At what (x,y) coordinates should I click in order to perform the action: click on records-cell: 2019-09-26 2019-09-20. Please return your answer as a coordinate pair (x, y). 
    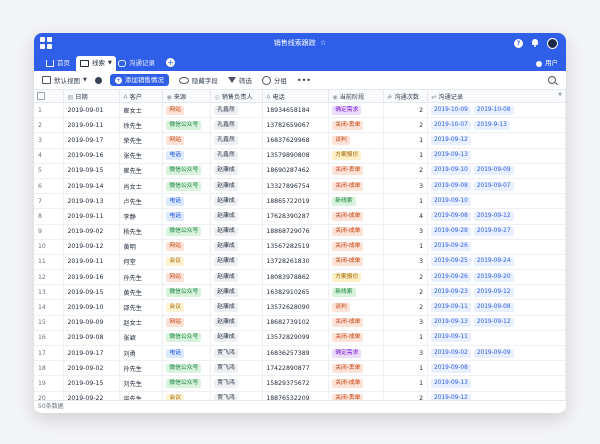
    Looking at the image, I should click on (496, 277).